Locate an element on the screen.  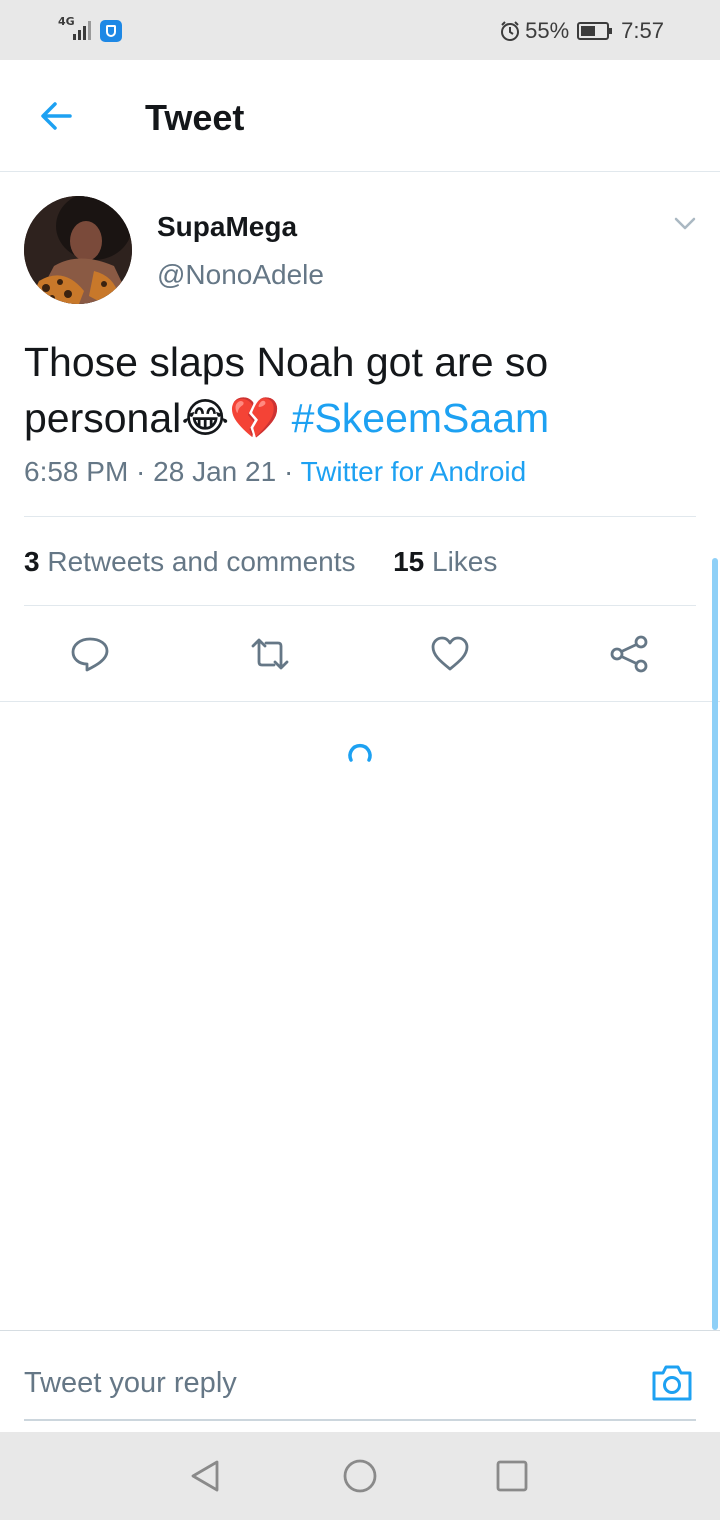
reply-composer: Tweet your reply is located at coordinates (360, 1381).